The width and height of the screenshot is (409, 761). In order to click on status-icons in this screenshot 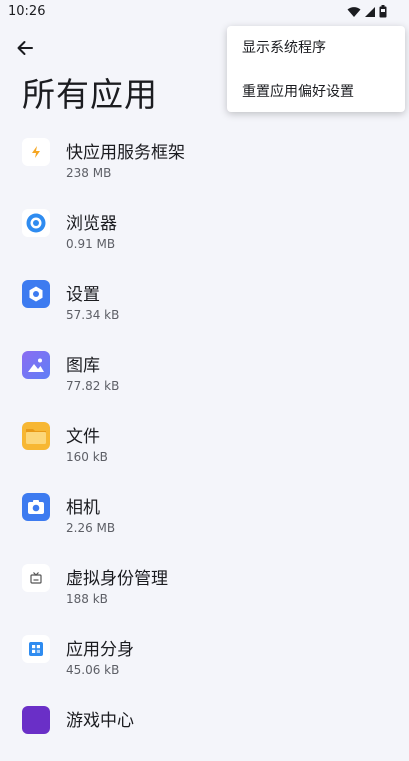, I will do `click(367, 11)`.